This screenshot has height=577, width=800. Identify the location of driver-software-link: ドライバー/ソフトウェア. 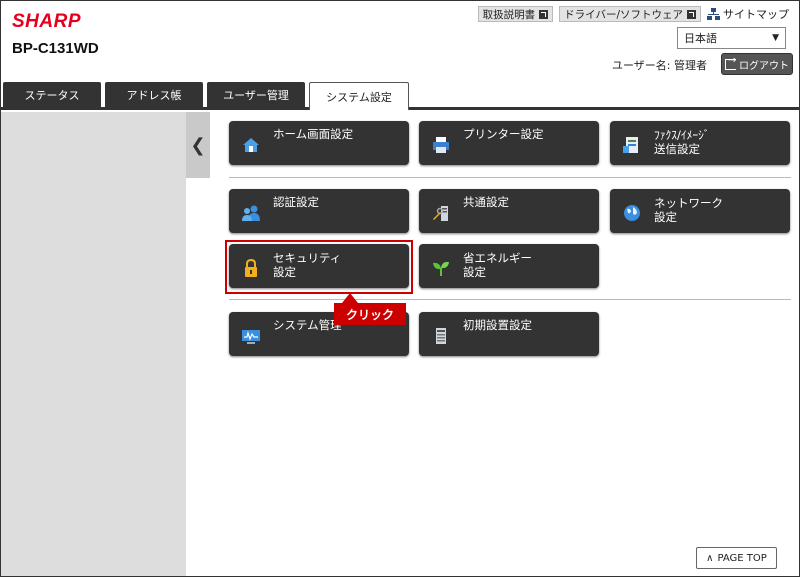
(630, 14).